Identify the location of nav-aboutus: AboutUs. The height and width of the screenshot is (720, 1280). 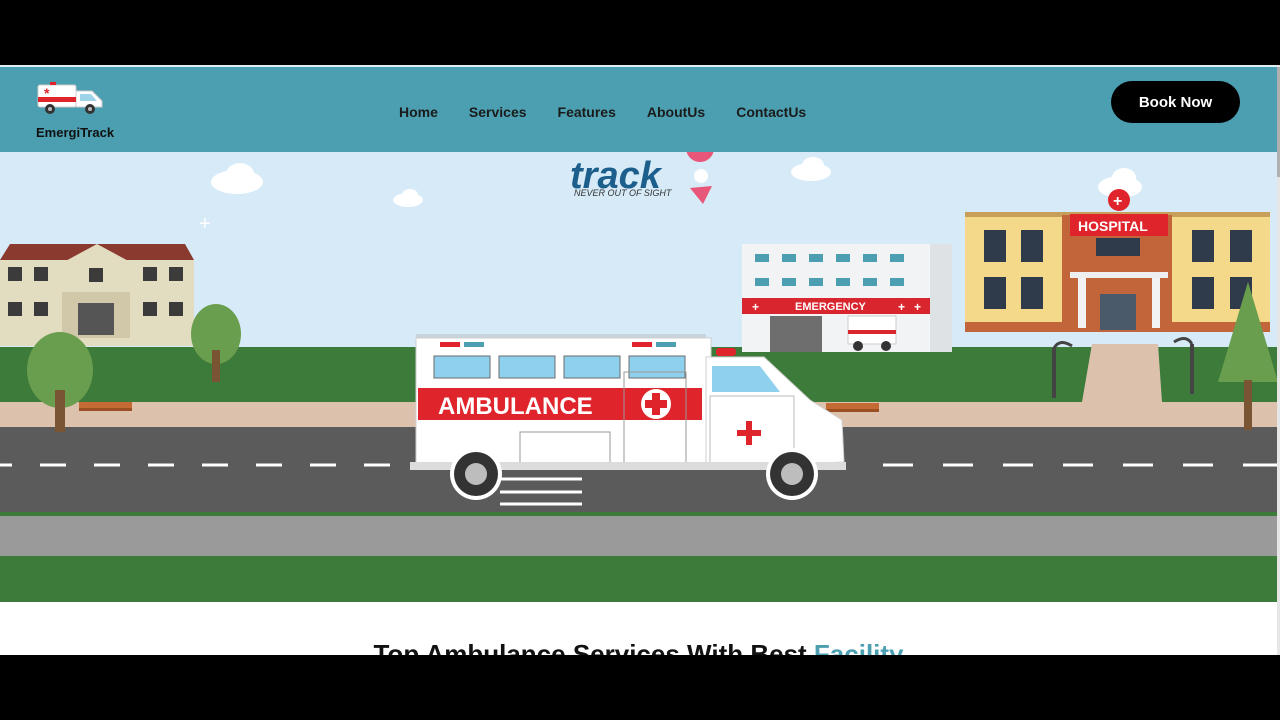
(676, 112).